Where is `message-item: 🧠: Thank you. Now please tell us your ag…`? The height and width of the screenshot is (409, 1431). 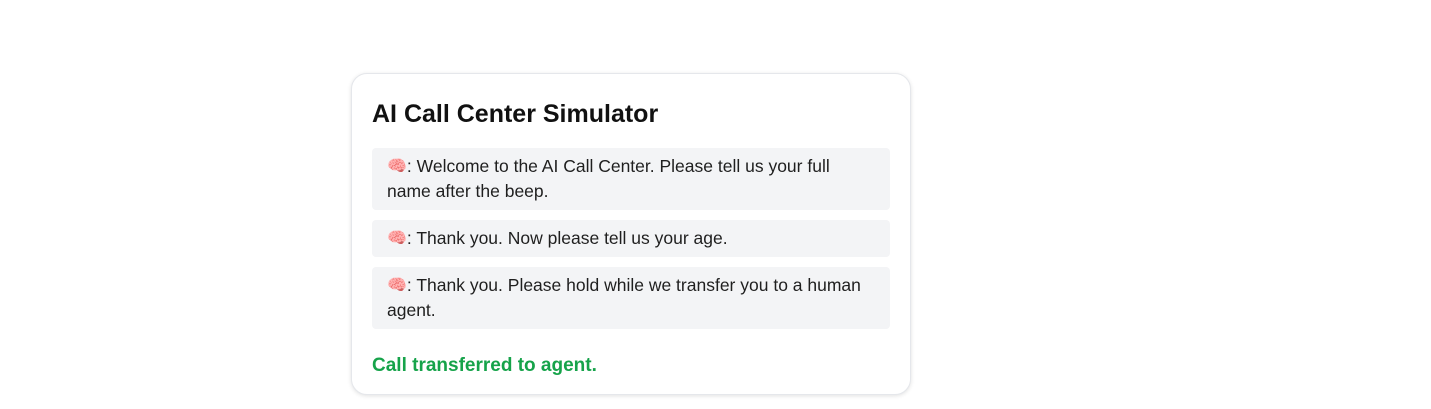
message-item: 🧠: Thank you. Now please tell us your ag… is located at coordinates (631, 238).